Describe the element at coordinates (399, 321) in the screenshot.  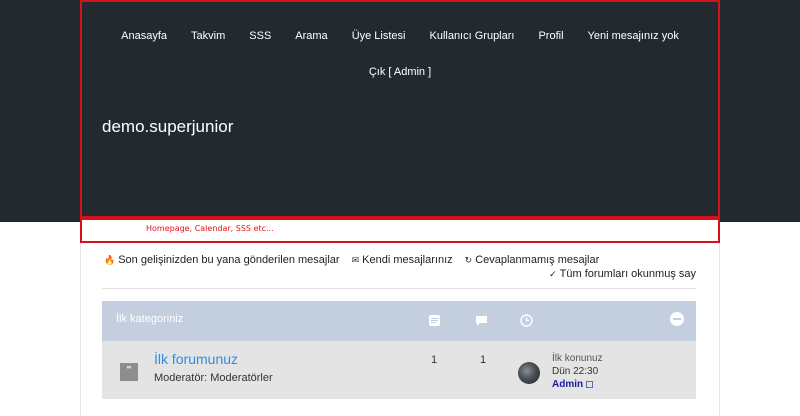
I see `category-header: İlk kategoriniz` at that location.